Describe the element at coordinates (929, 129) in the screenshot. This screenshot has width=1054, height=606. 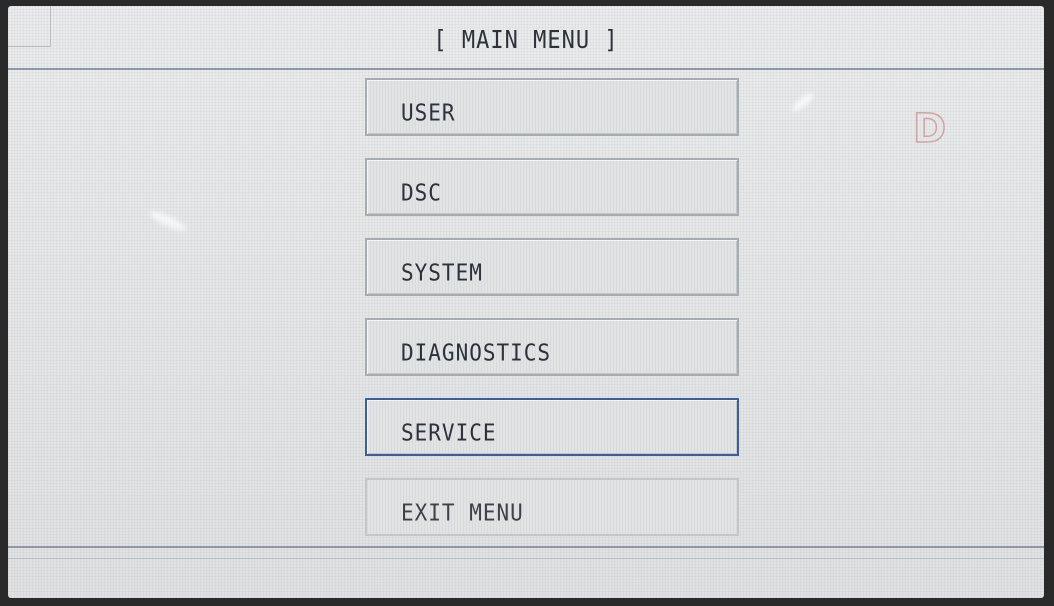
I see `status-indicator: D` at that location.